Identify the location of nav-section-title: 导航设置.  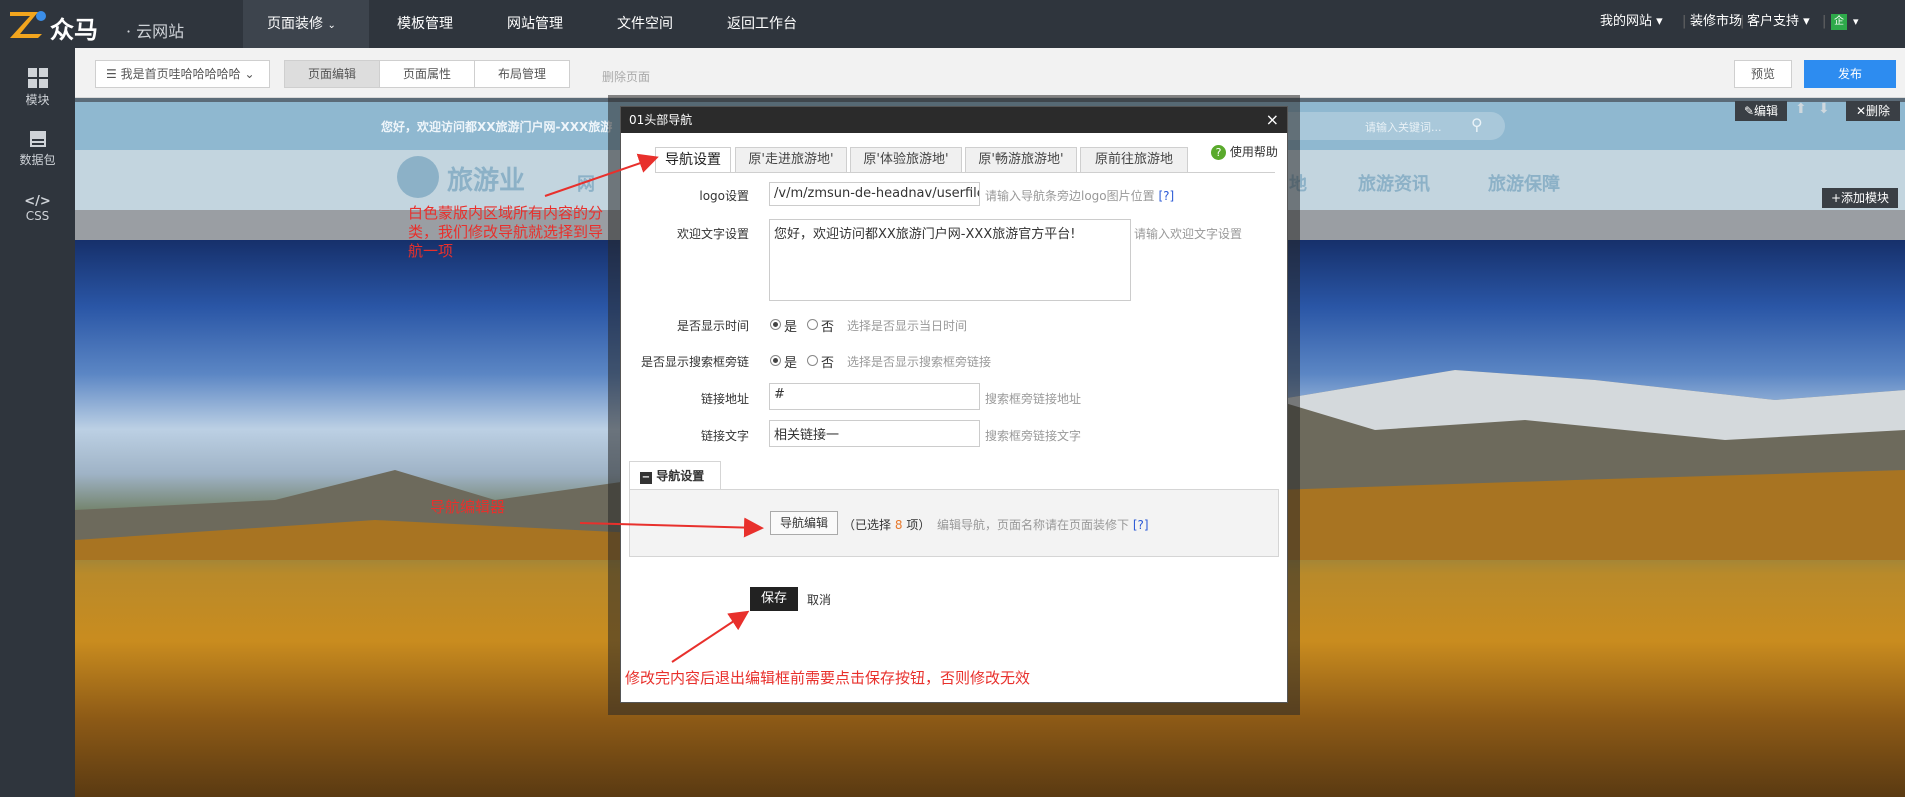
(680, 476).